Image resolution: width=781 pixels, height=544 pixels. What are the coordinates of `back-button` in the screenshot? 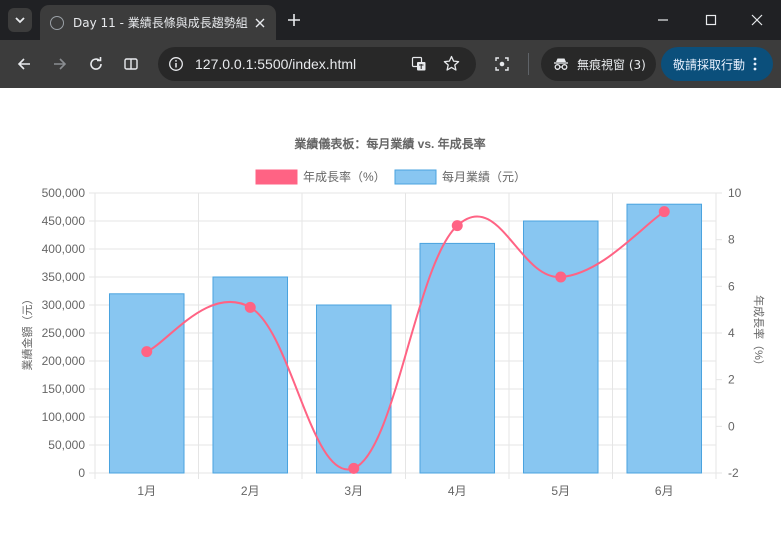 It's located at (24, 64).